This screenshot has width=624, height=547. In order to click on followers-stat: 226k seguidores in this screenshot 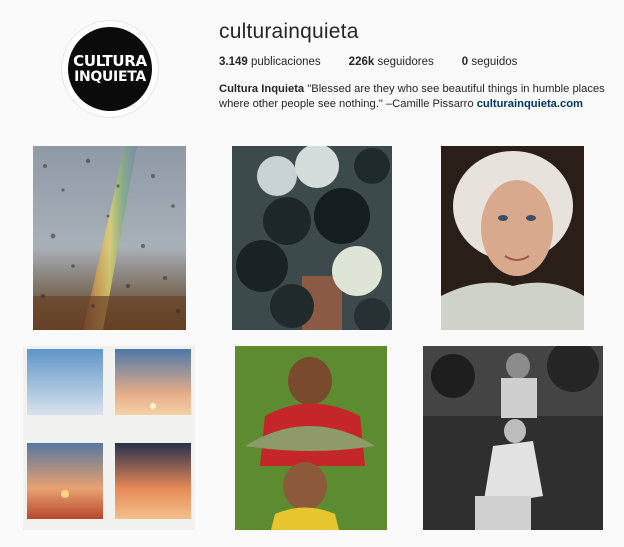, I will do `click(391, 62)`.